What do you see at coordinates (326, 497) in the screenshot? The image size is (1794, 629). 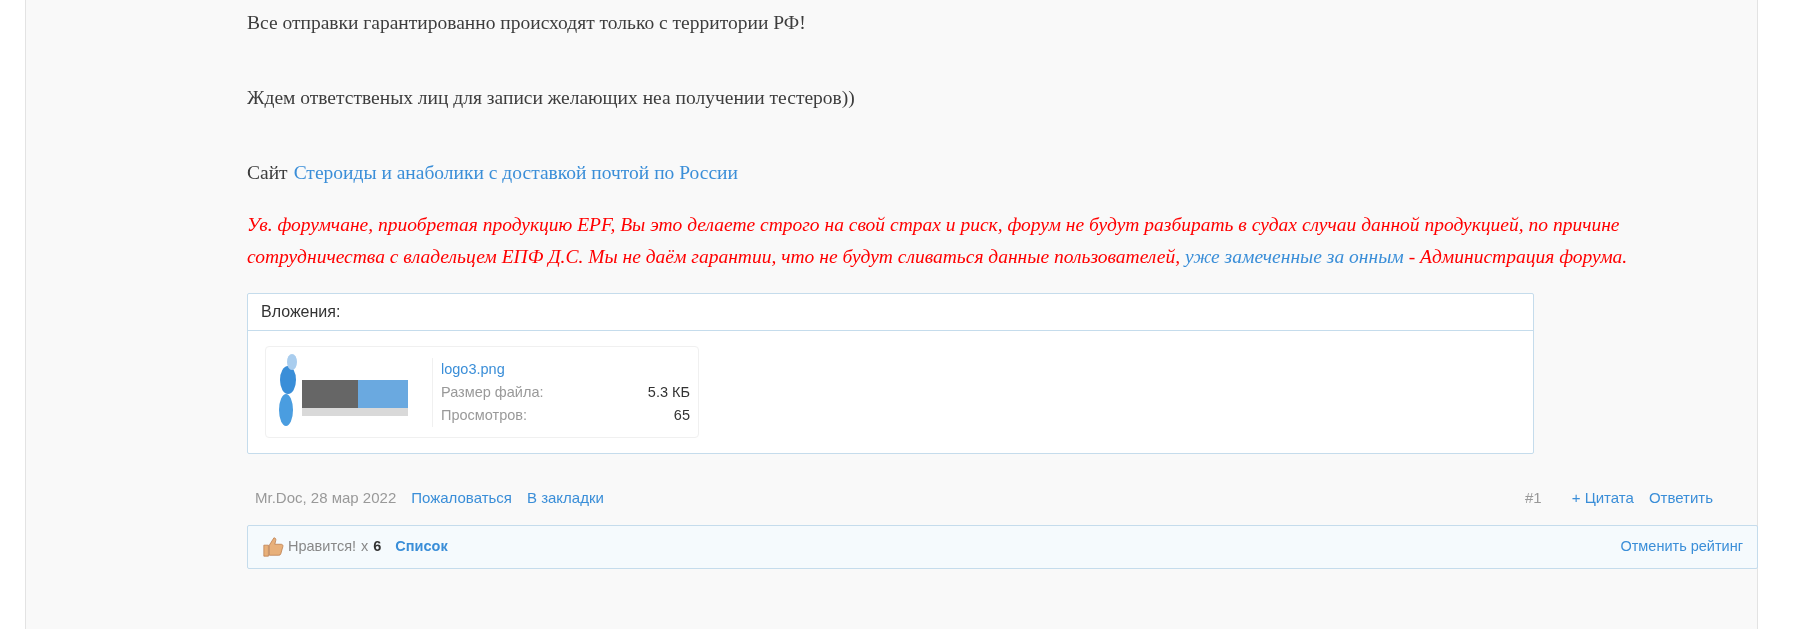 I see `author-date: Mr.Doc, 28 мар 2022` at bounding box center [326, 497].